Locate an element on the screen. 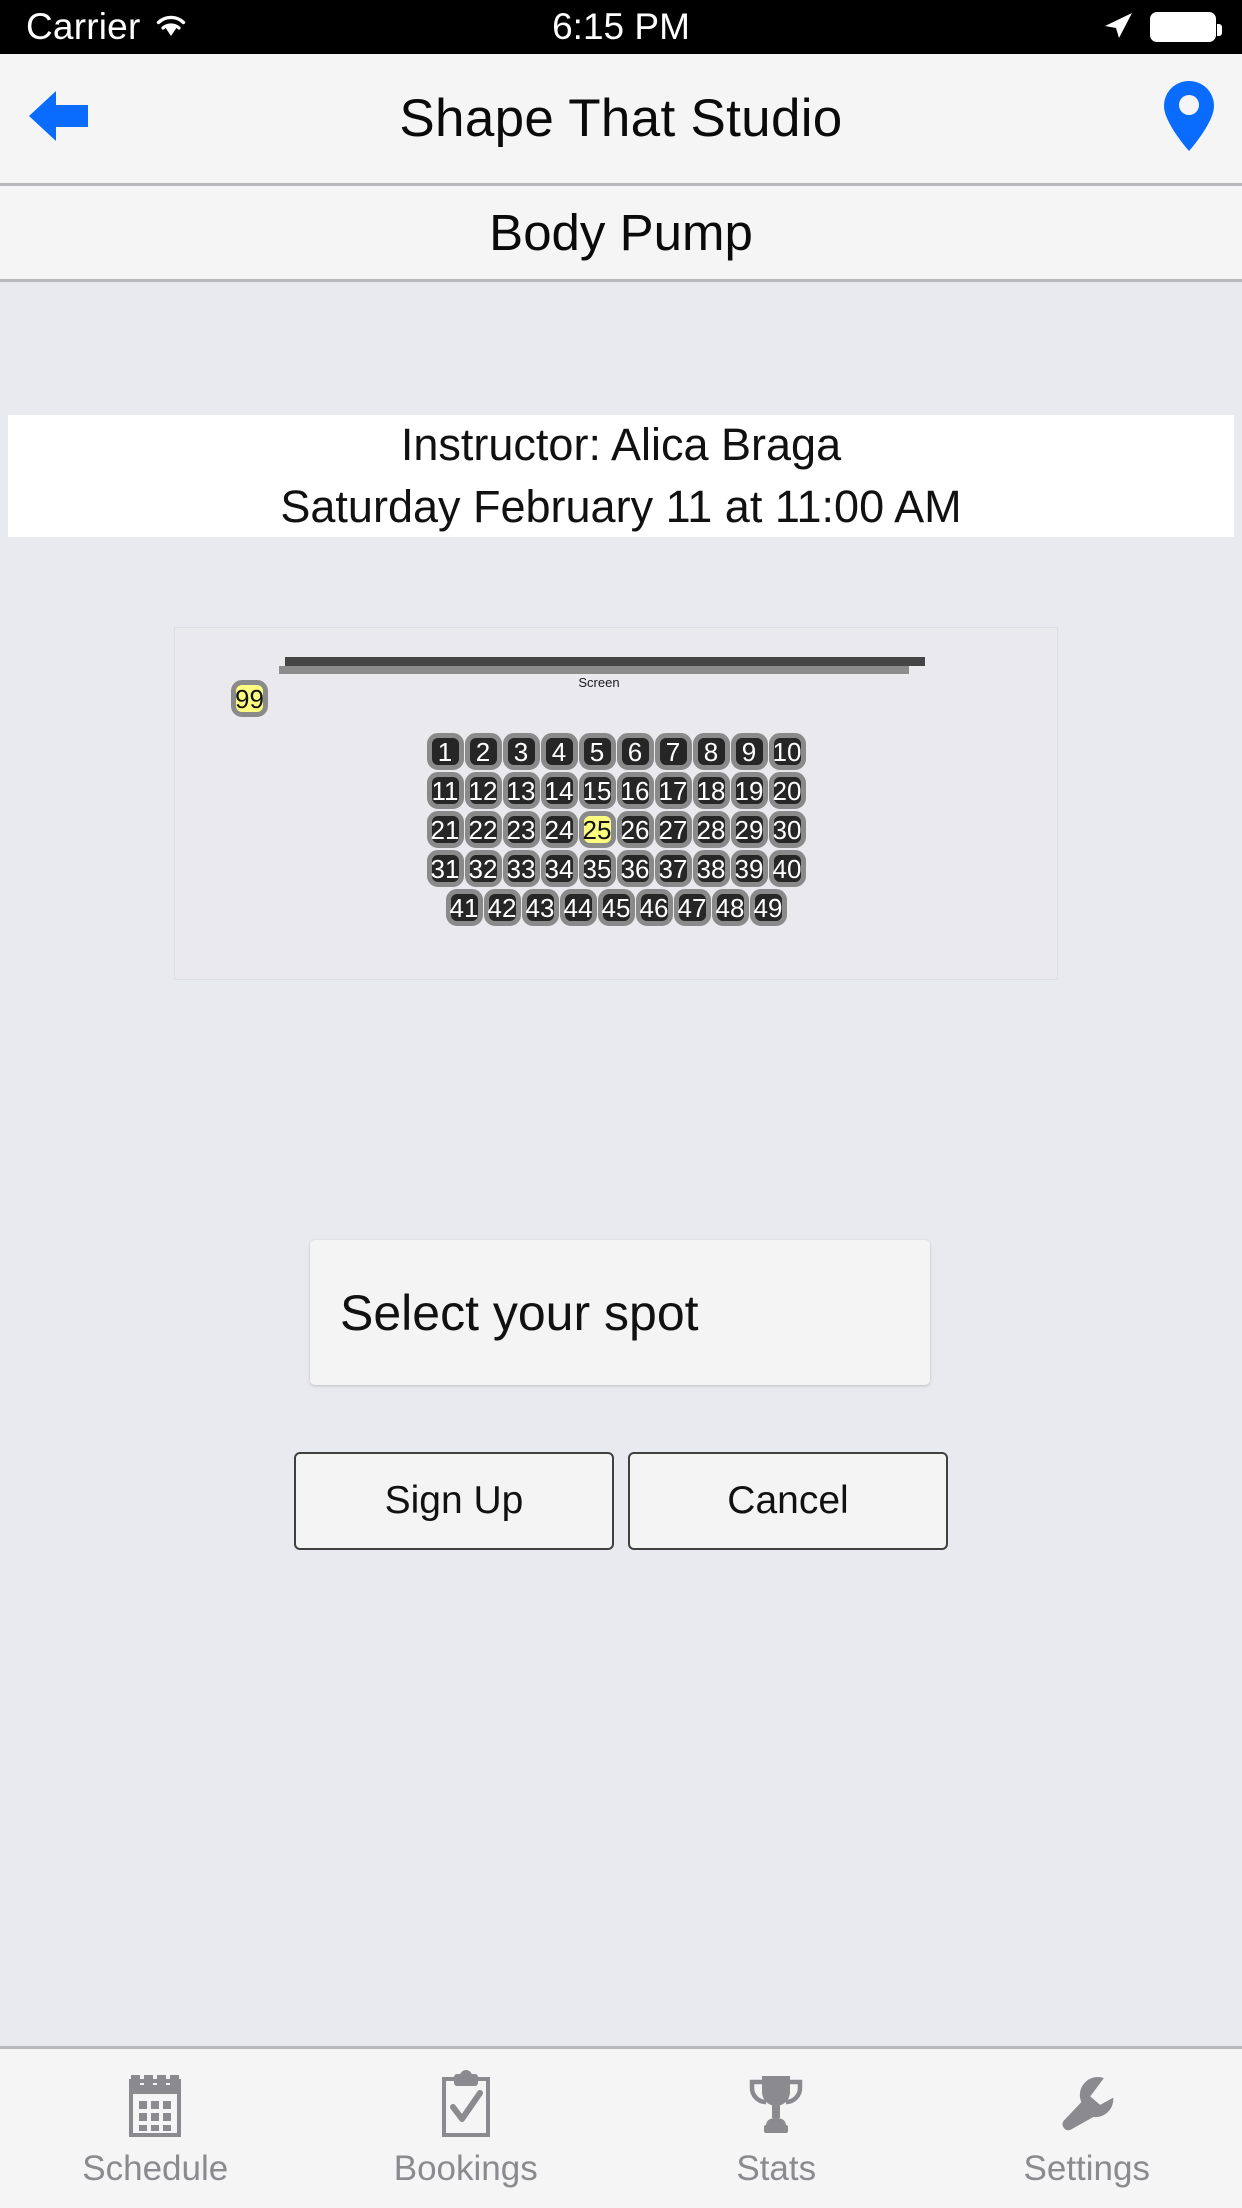  seat-button: 32 is located at coordinates (483, 868).